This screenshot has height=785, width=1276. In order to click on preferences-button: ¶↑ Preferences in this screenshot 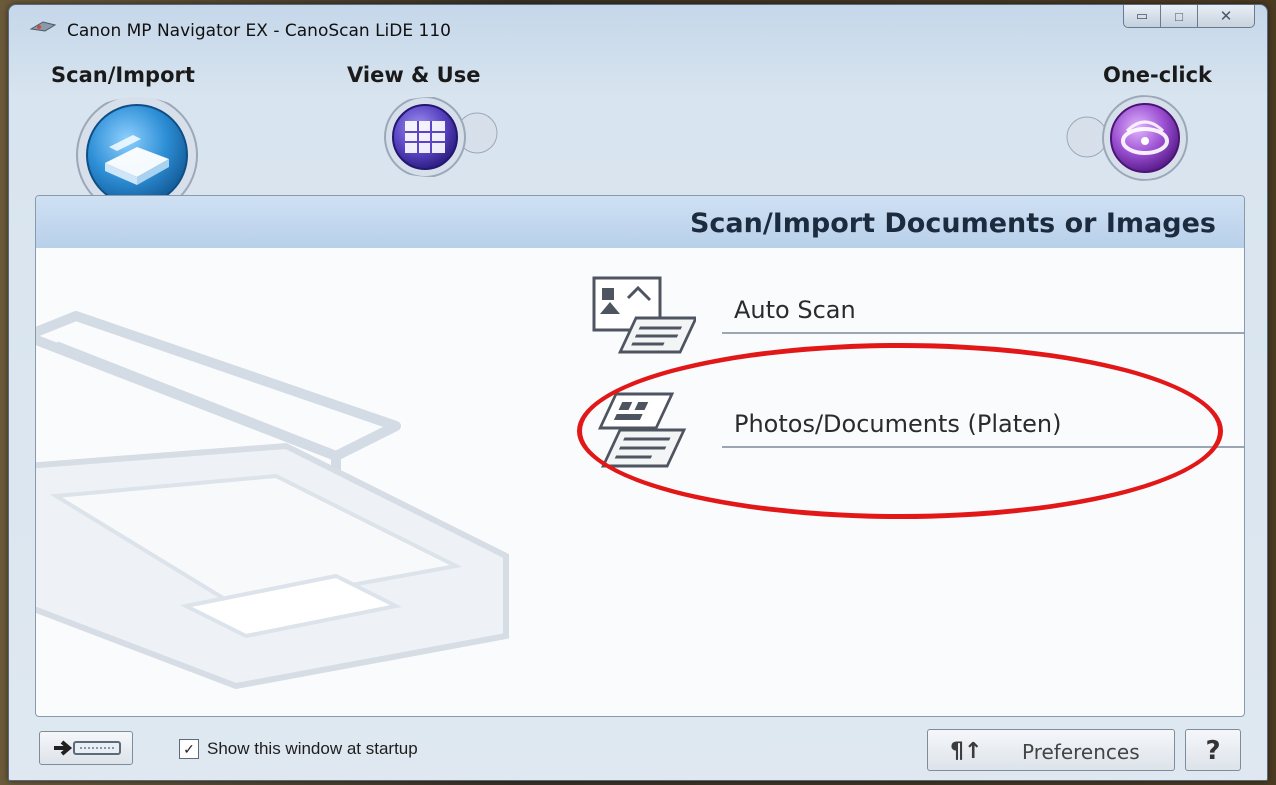, I will do `click(1051, 750)`.